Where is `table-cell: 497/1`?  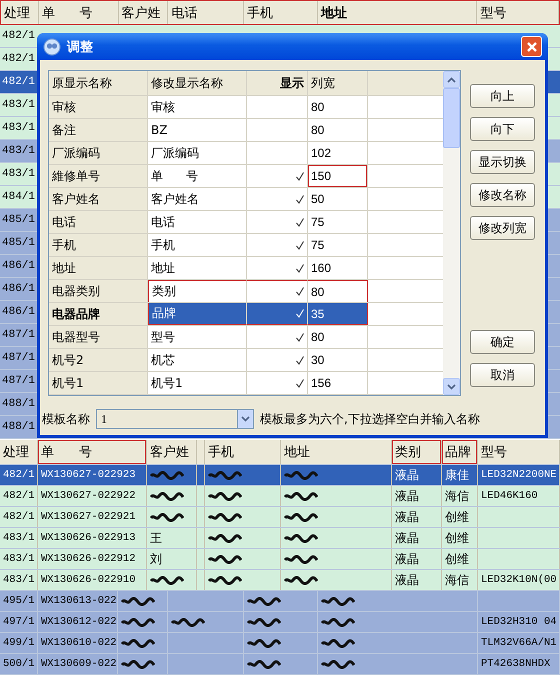 table-cell: 497/1 is located at coordinates (19, 622).